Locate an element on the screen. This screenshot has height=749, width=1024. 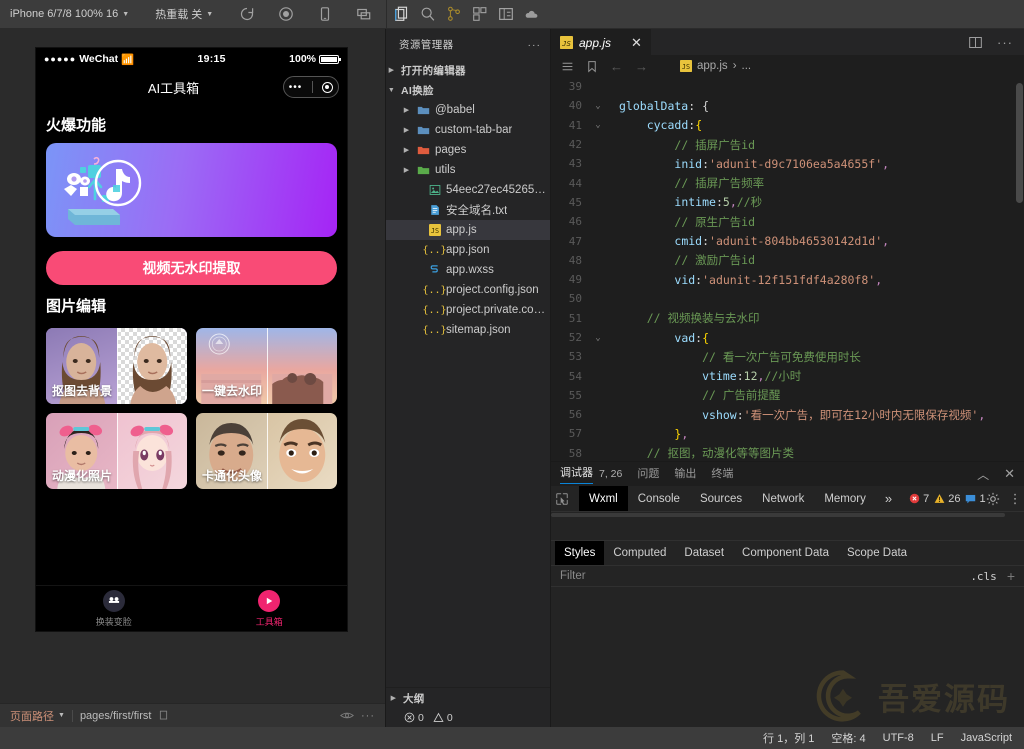
page-path-selector: 页面路径 ▼ is located at coordinates (37, 716).